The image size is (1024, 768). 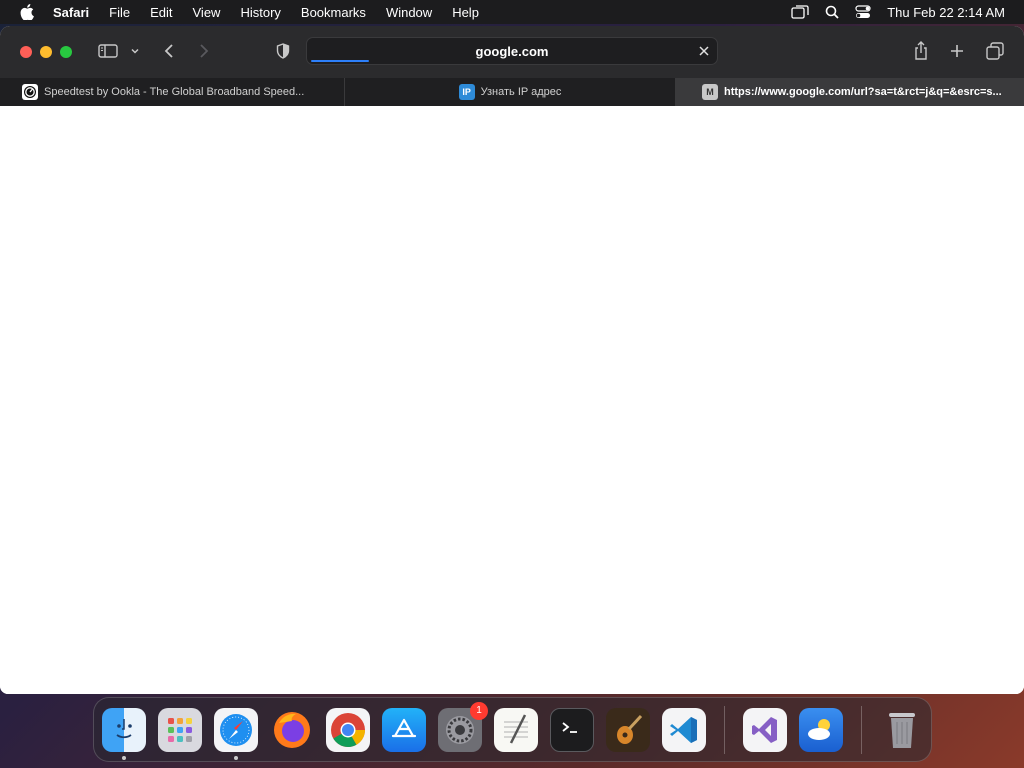 What do you see at coordinates (863, 12) in the screenshot?
I see `control-center-icon` at bounding box center [863, 12].